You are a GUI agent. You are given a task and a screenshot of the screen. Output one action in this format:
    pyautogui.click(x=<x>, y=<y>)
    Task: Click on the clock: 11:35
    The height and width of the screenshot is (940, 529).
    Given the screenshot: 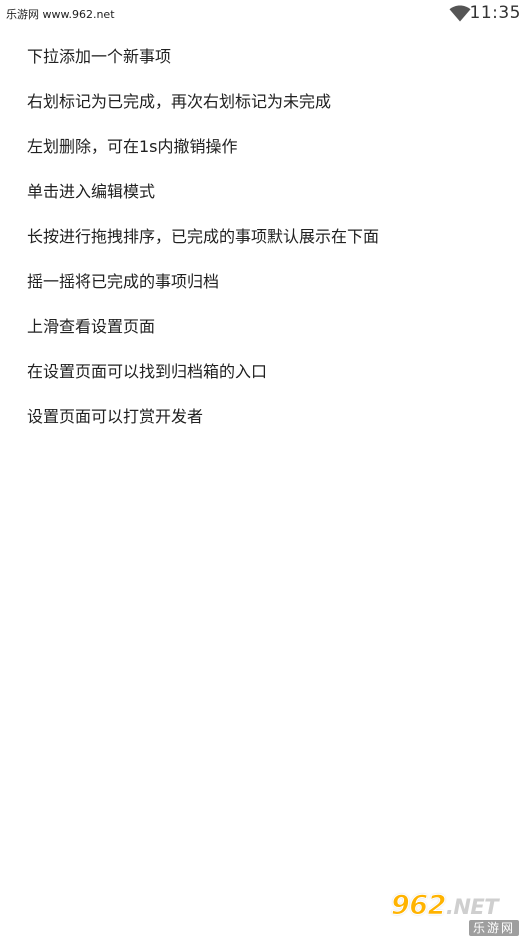 What is the action you would take?
    pyautogui.click(x=495, y=13)
    